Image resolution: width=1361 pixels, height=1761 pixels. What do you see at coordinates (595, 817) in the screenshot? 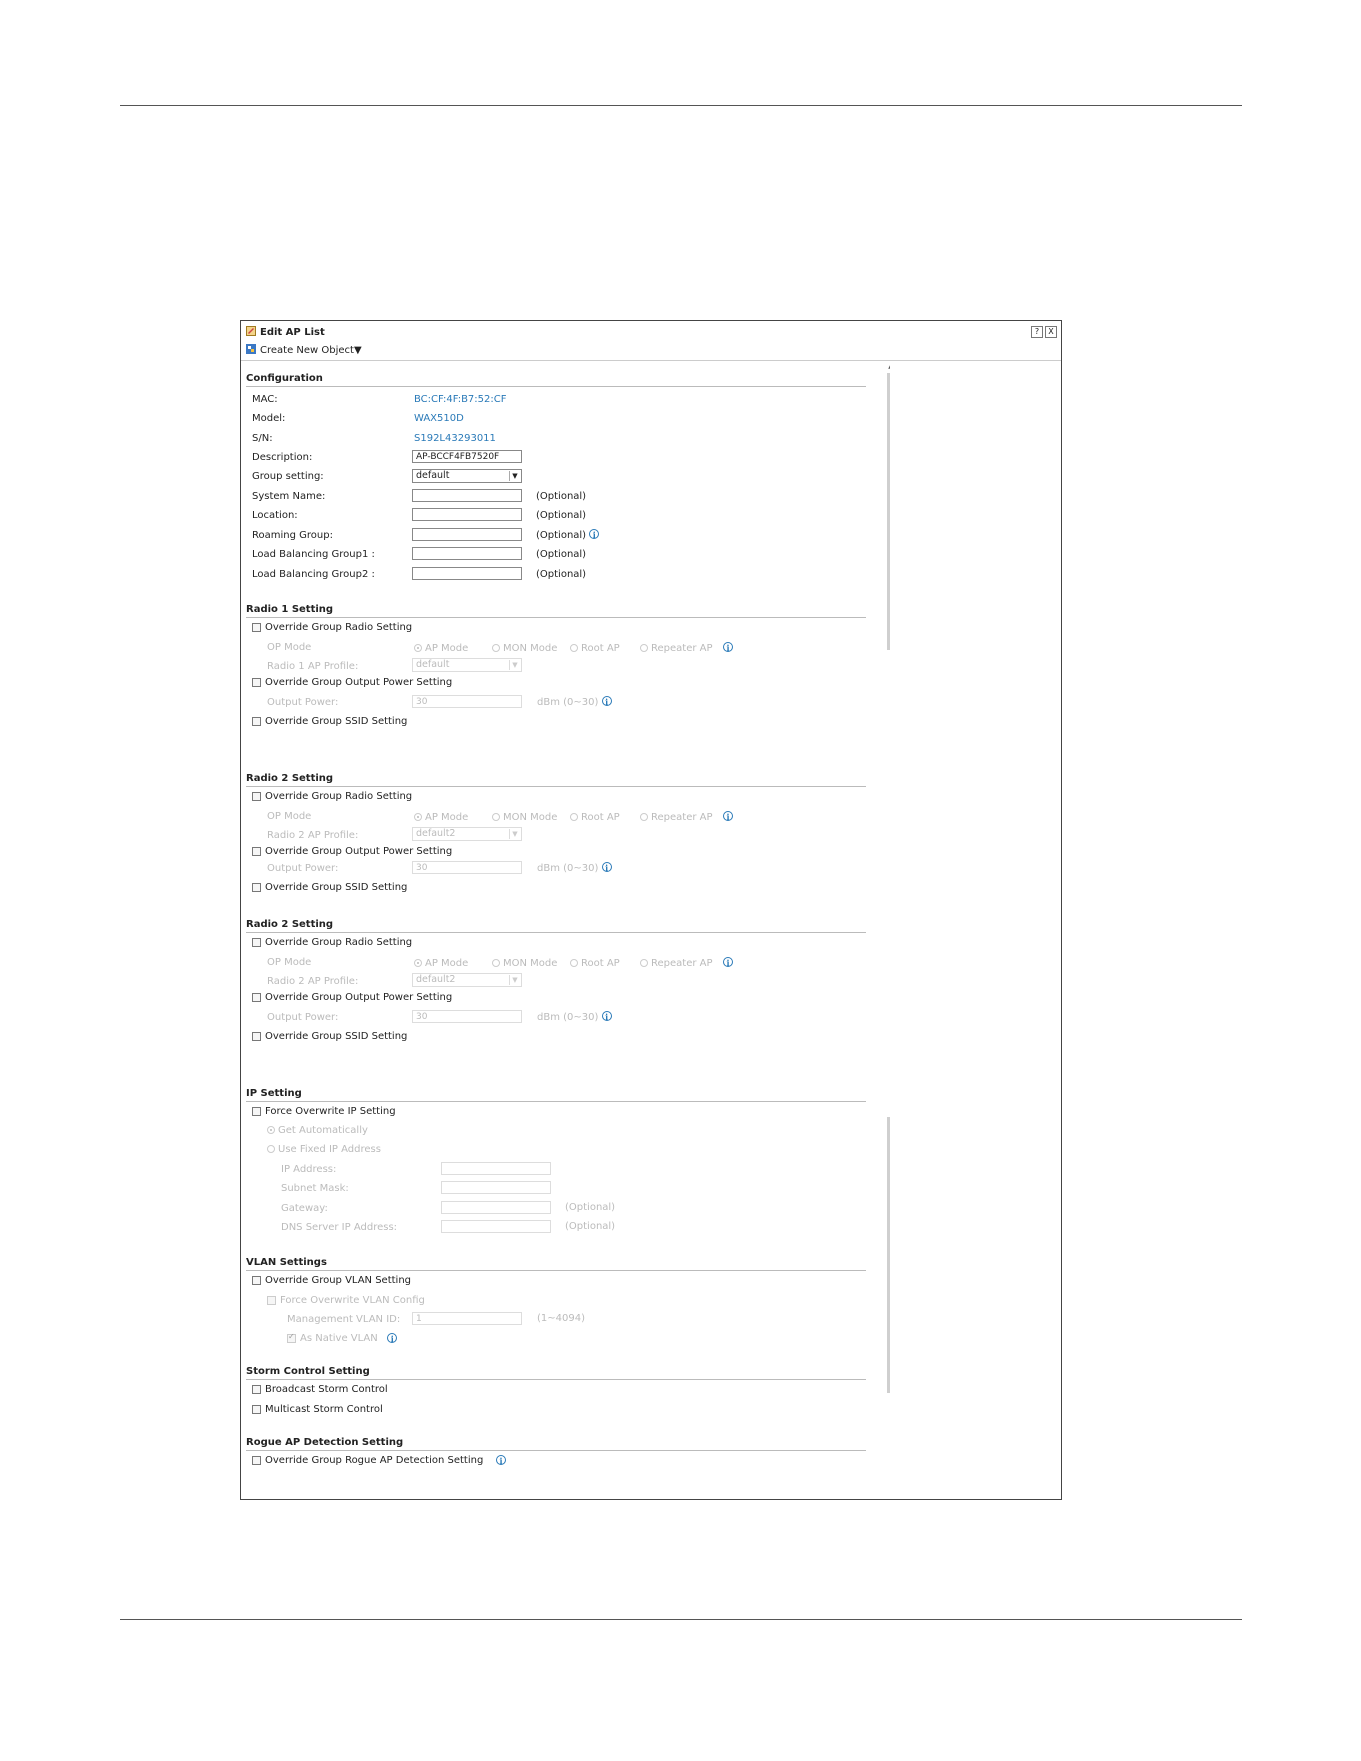
I see `radio2-mode-root: Root AP` at bounding box center [595, 817].